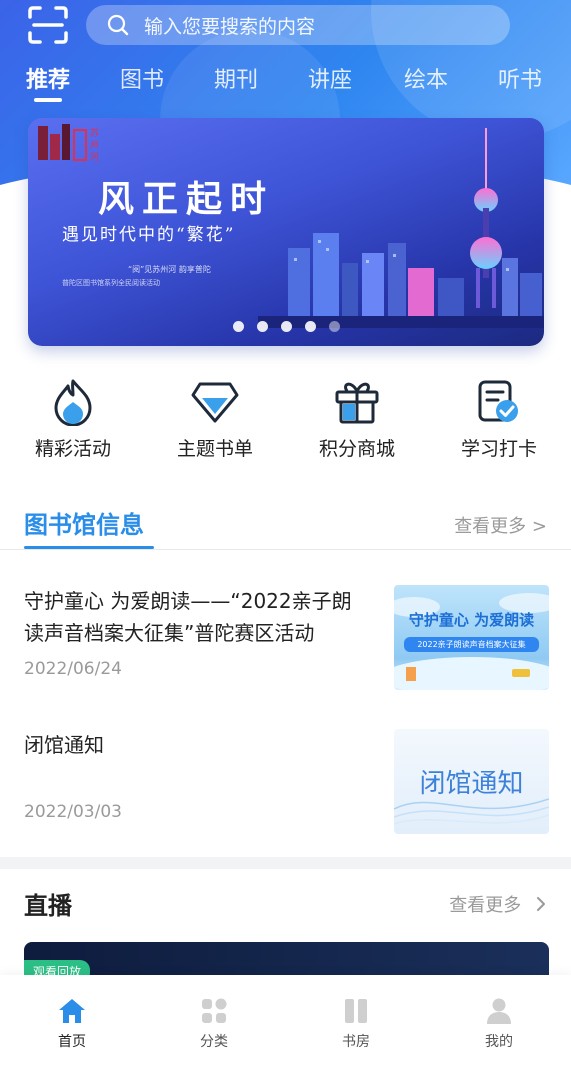  Describe the element at coordinates (94, 157) in the screenshot. I see `svg-text: 河` at that location.